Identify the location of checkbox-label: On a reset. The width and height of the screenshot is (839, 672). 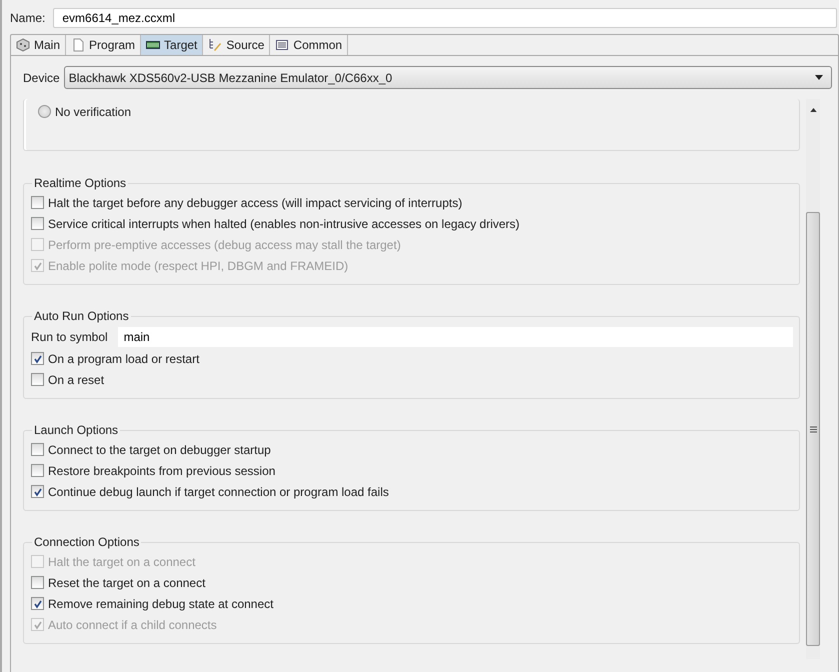
(76, 379).